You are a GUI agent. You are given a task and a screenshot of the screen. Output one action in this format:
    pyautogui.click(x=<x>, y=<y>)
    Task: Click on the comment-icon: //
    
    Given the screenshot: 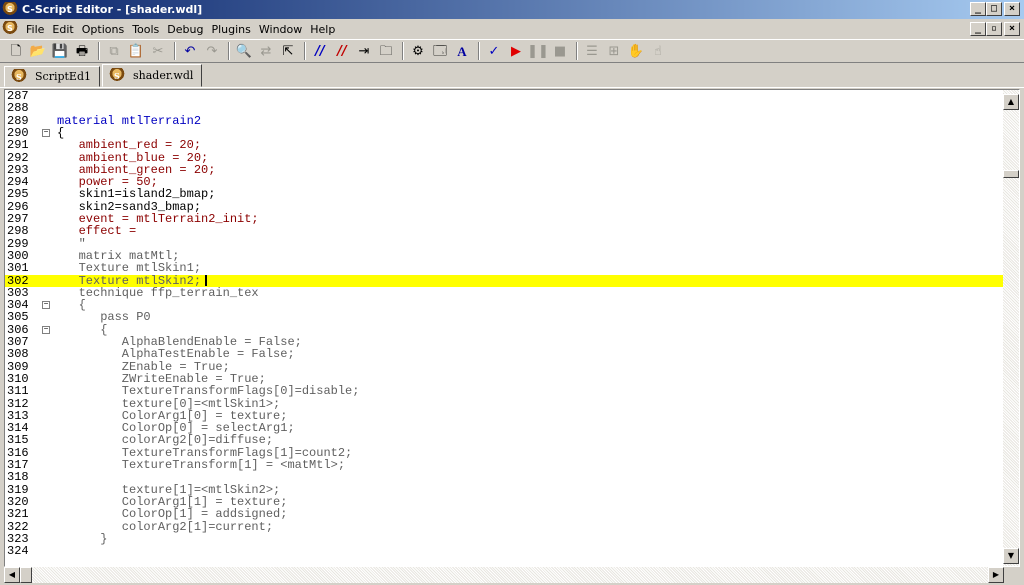 What is the action you would take?
    pyautogui.click(x=320, y=51)
    